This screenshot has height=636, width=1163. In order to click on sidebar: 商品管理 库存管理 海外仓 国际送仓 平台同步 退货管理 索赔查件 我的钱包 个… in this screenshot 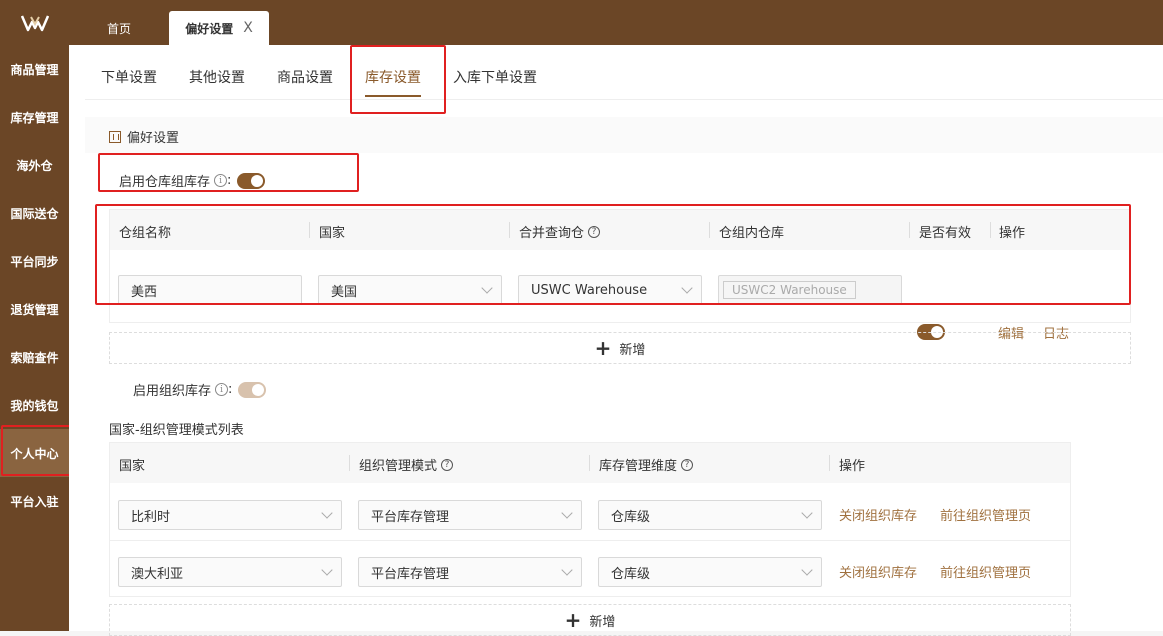, I will do `click(34, 338)`.